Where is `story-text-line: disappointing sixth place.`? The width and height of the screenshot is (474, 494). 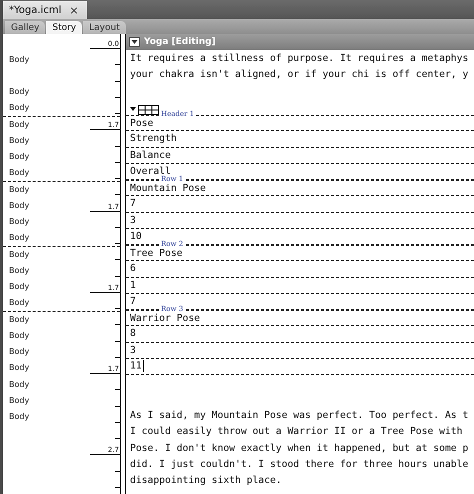 story-text-line: disappointing sixth place. is located at coordinates (206, 480).